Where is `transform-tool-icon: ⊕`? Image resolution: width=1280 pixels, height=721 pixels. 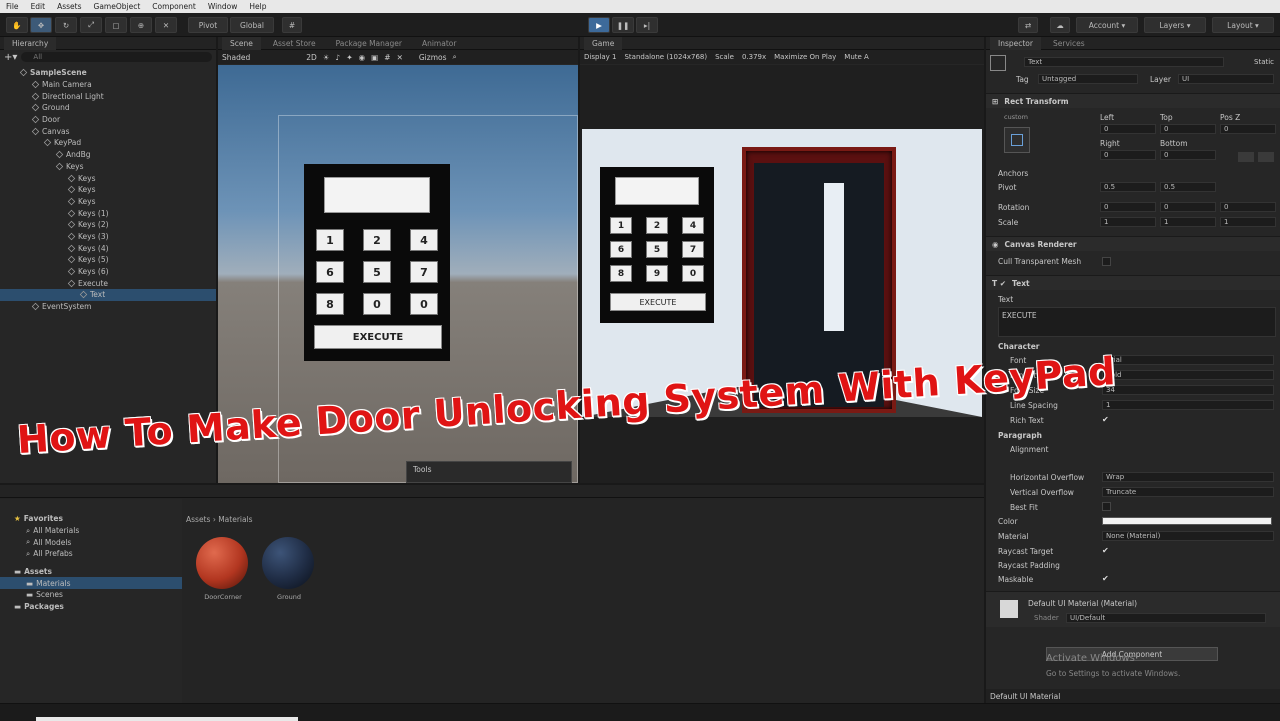 transform-tool-icon: ⊕ is located at coordinates (141, 25).